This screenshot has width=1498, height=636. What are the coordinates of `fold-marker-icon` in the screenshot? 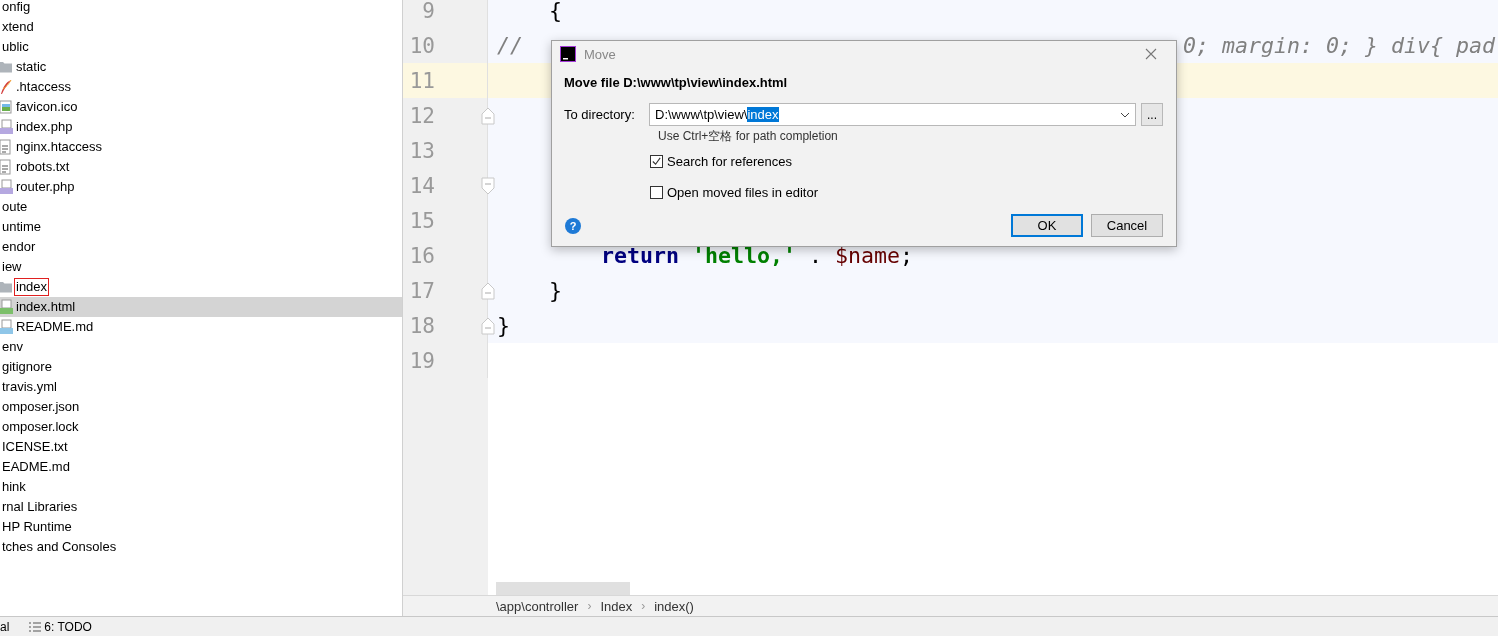 It's located at (488, 185).